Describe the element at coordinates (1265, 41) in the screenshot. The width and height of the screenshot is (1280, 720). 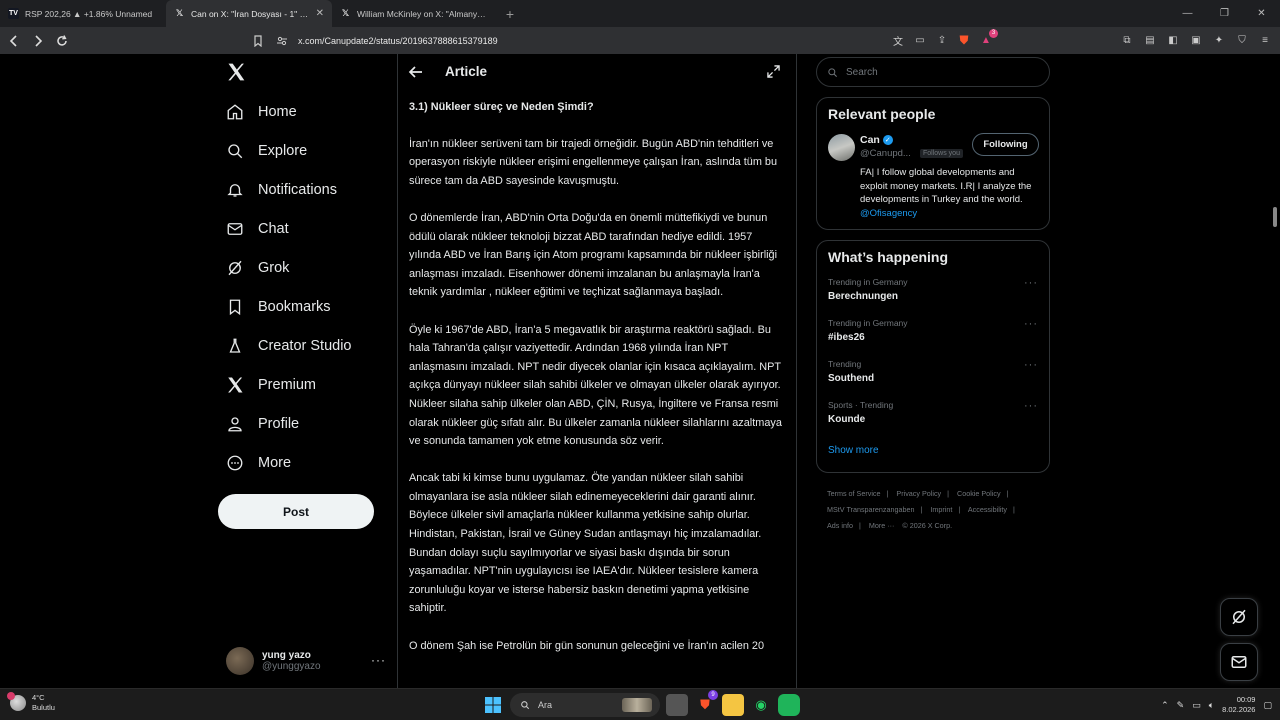
I see `menu-icon: ≡` at that location.